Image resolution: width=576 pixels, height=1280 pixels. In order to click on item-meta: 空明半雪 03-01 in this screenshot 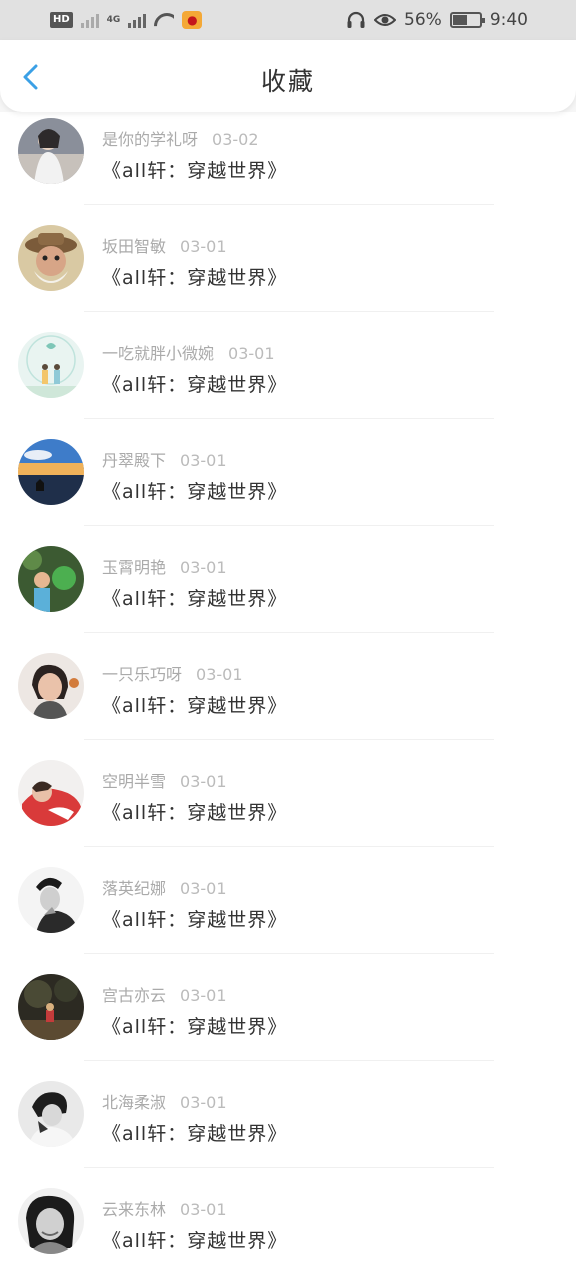, I will do `click(164, 780)`.